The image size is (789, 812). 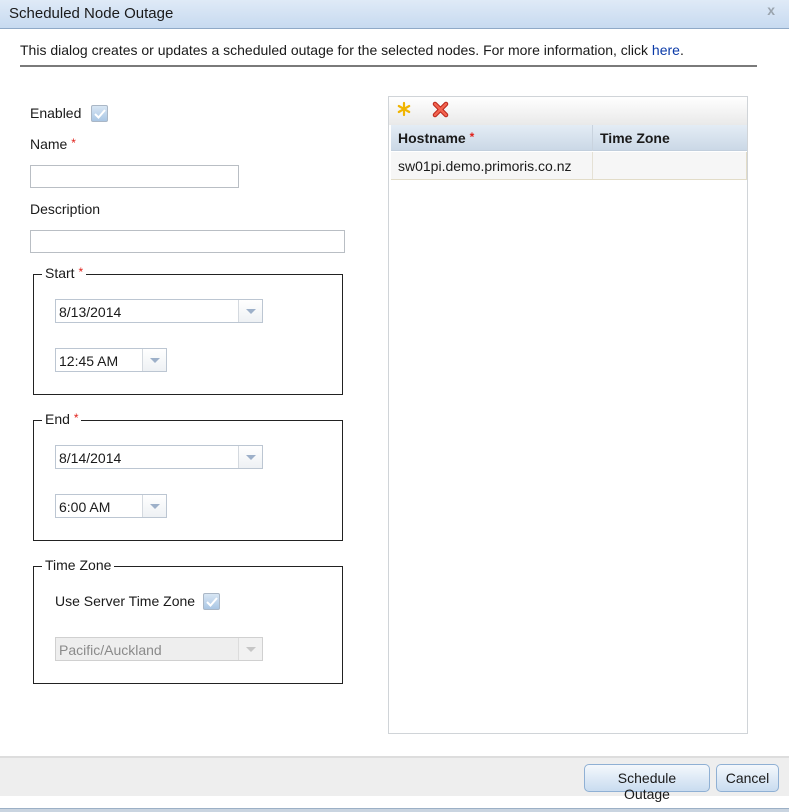 I want to click on help-link: here, so click(x=666, y=50).